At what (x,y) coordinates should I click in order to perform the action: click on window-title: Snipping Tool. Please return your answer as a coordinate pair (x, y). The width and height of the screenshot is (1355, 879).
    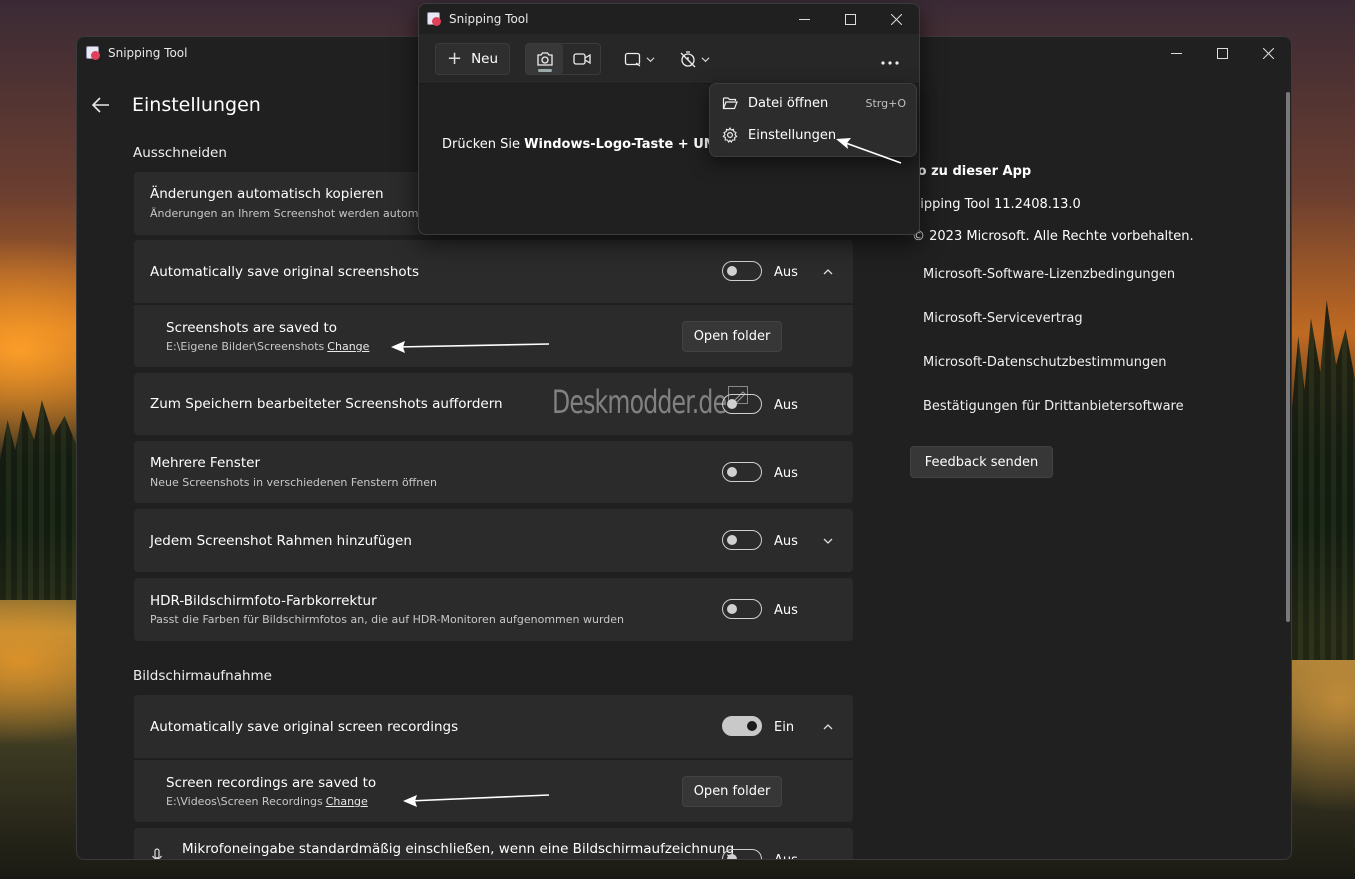
    Looking at the image, I should click on (489, 19).